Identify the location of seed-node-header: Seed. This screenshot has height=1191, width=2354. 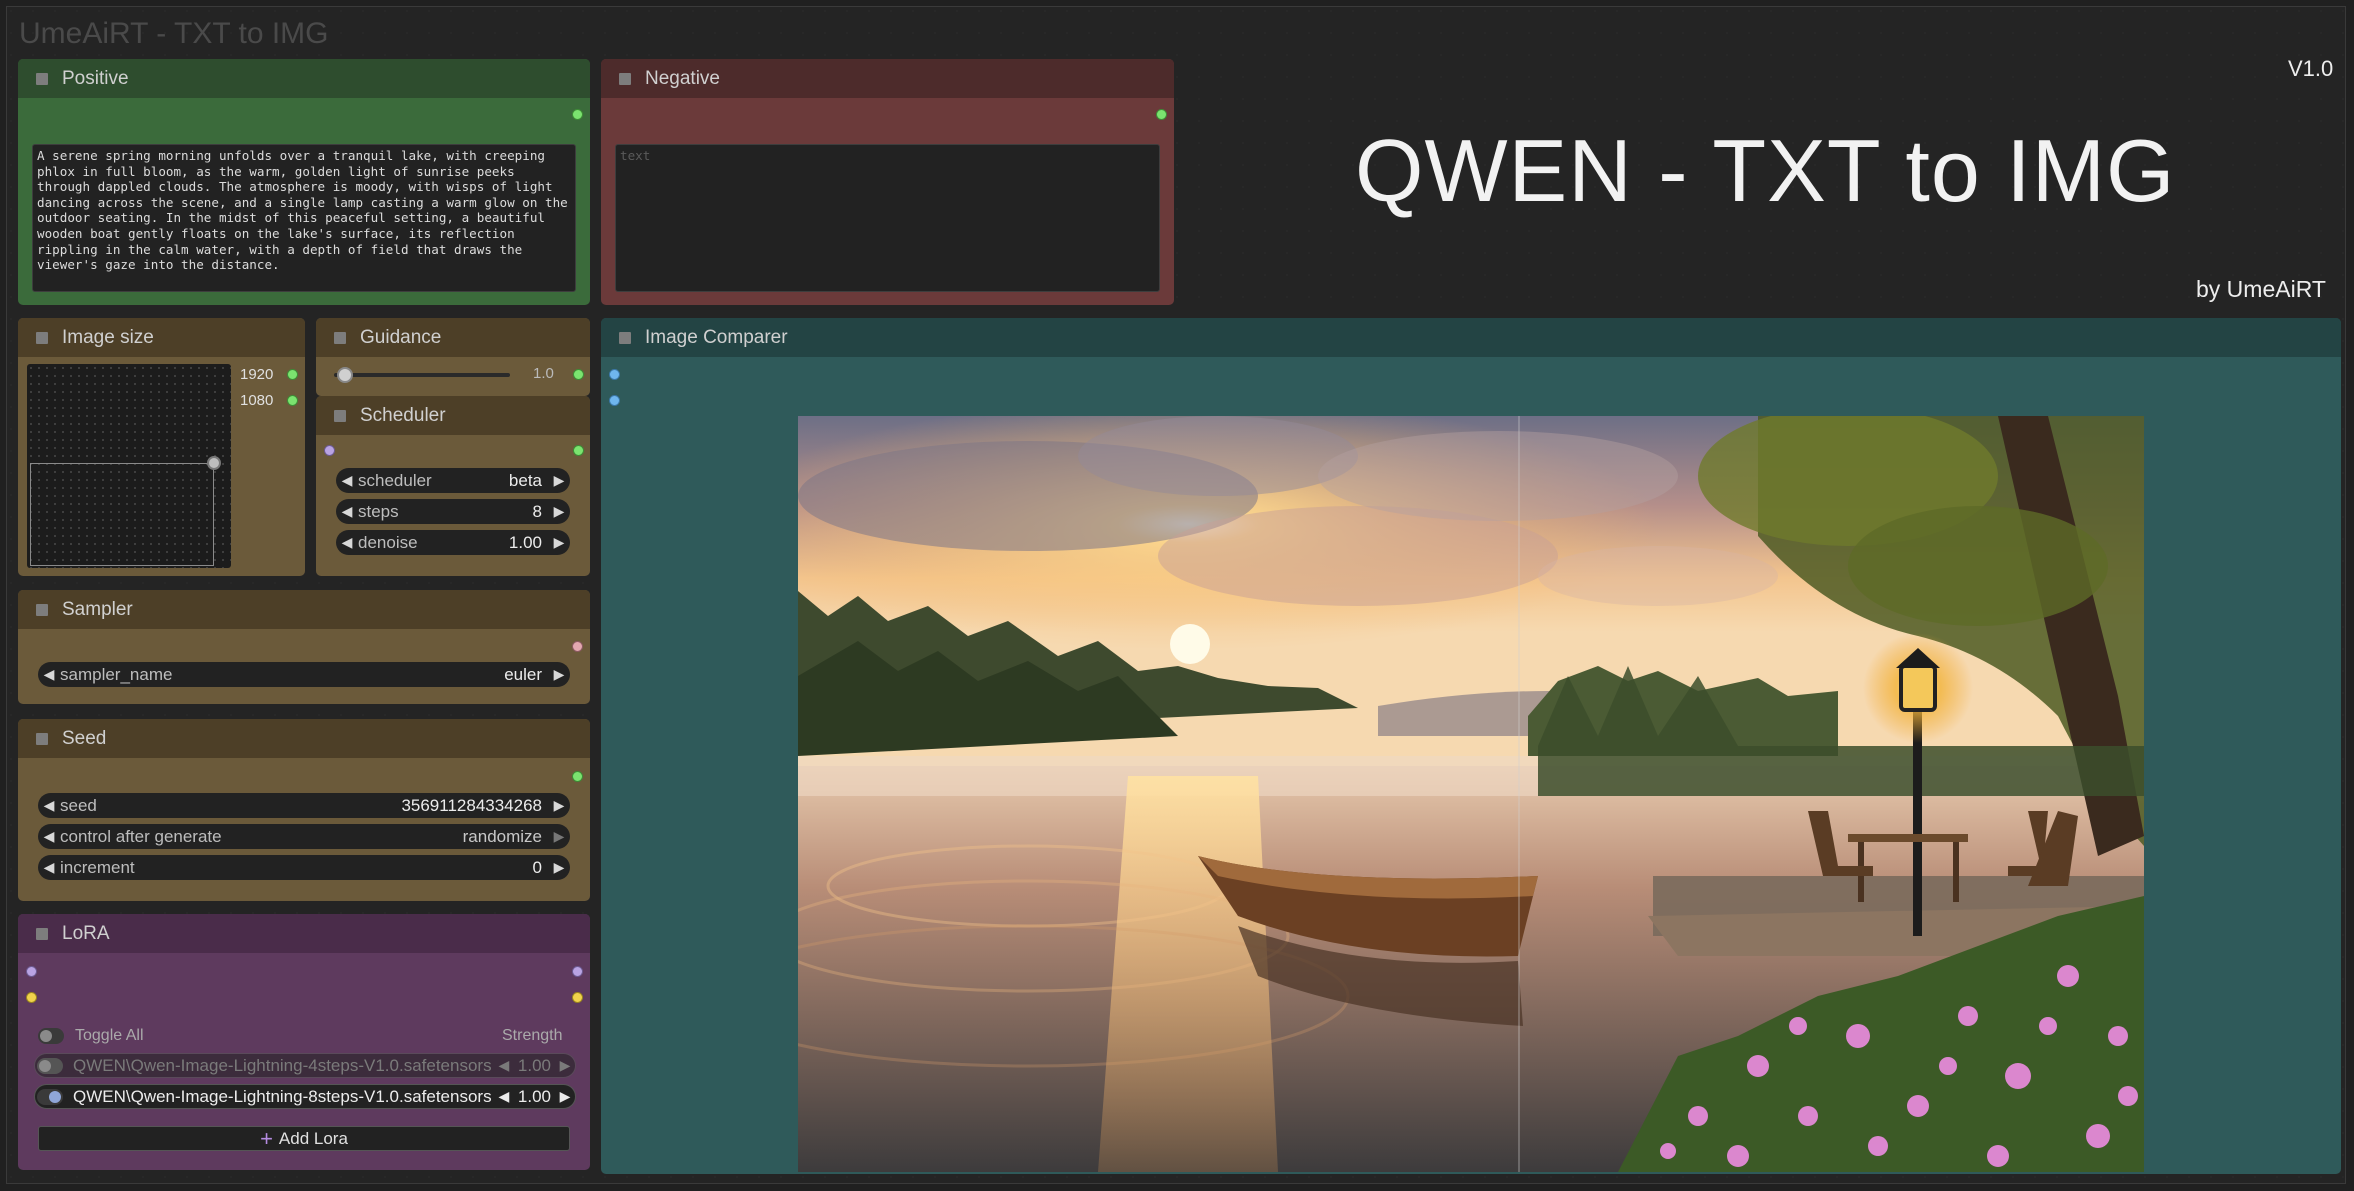
(304, 738).